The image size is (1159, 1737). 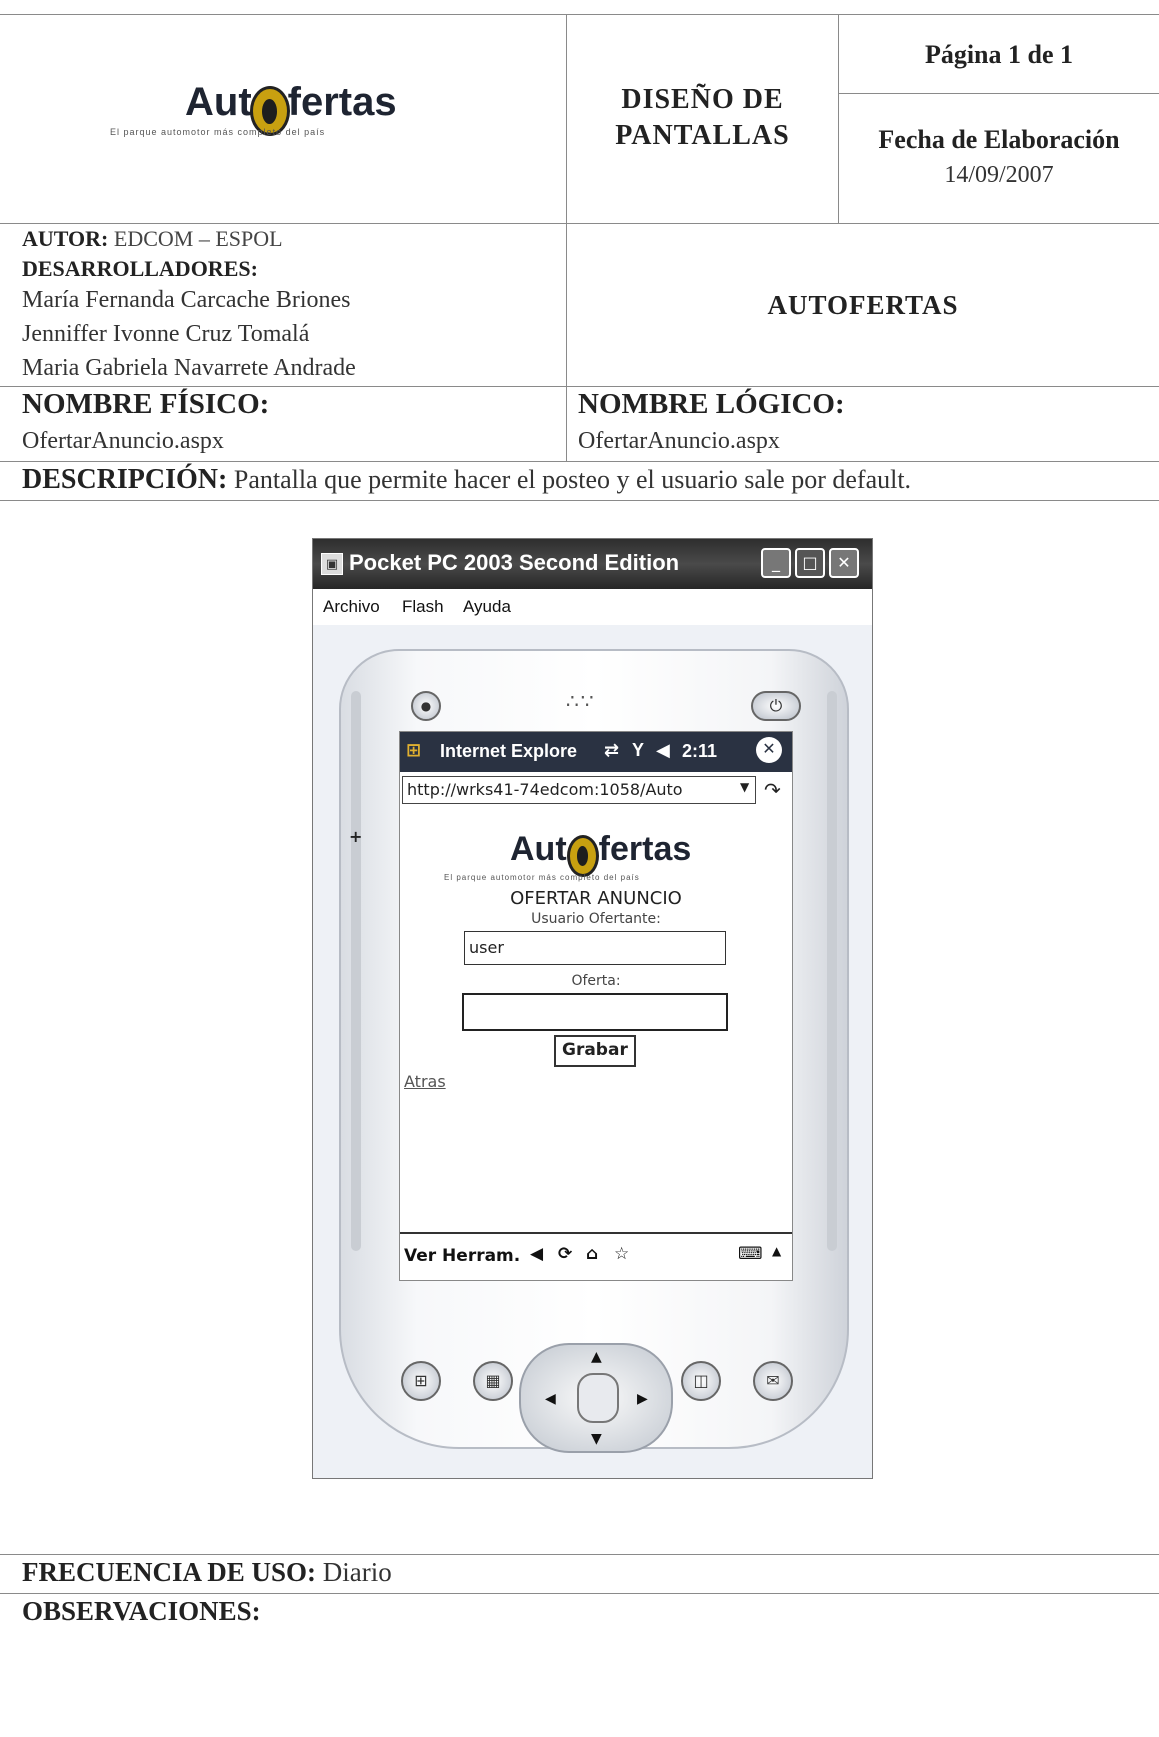 What do you see at coordinates (999, 54) in the screenshot?
I see `page-number: Página 1 de 1` at bounding box center [999, 54].